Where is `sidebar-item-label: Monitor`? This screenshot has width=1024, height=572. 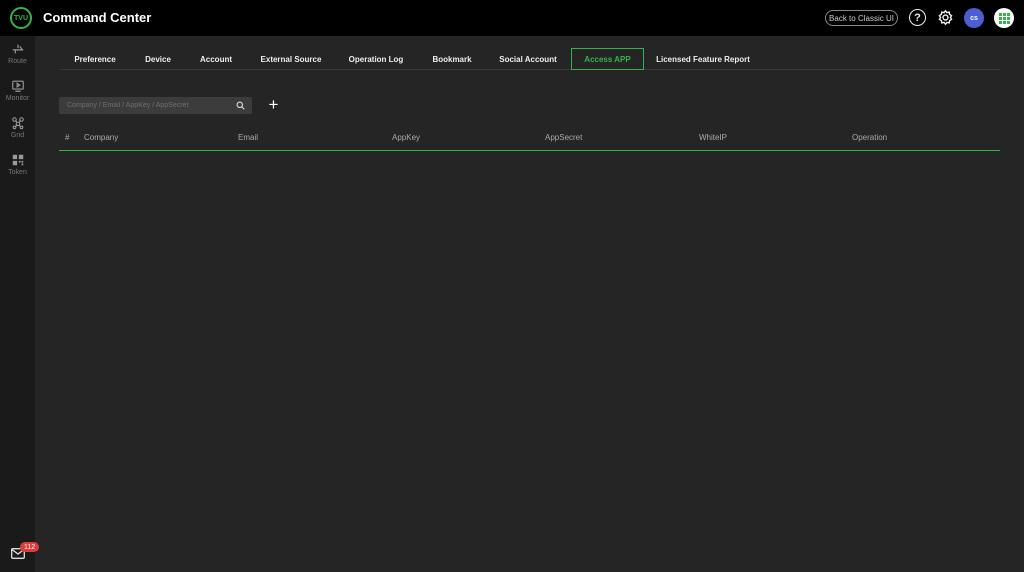
sidebar-item-label: Monitor is located at coordinates (17, 98).